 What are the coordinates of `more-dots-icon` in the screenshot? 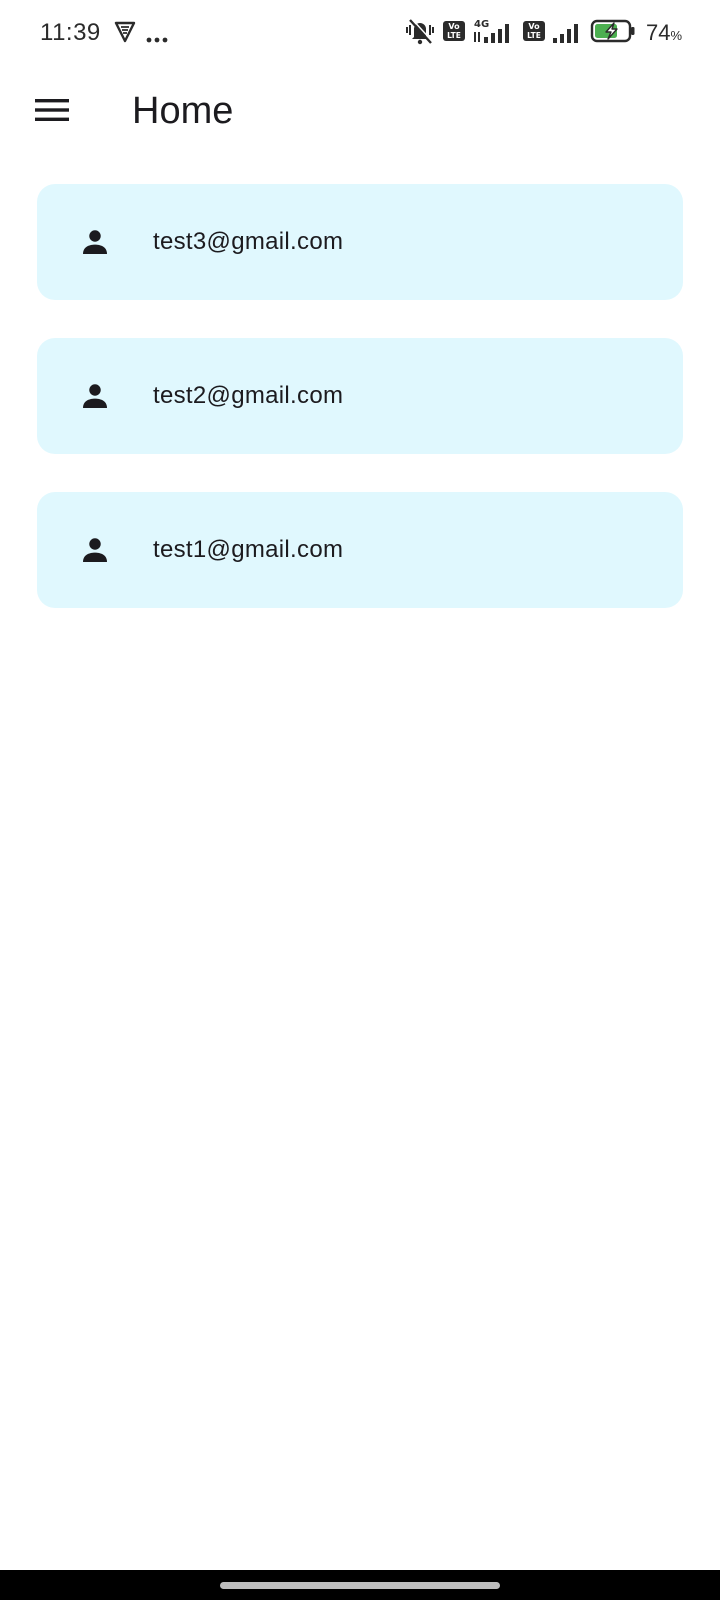 It's located at (157, 39).